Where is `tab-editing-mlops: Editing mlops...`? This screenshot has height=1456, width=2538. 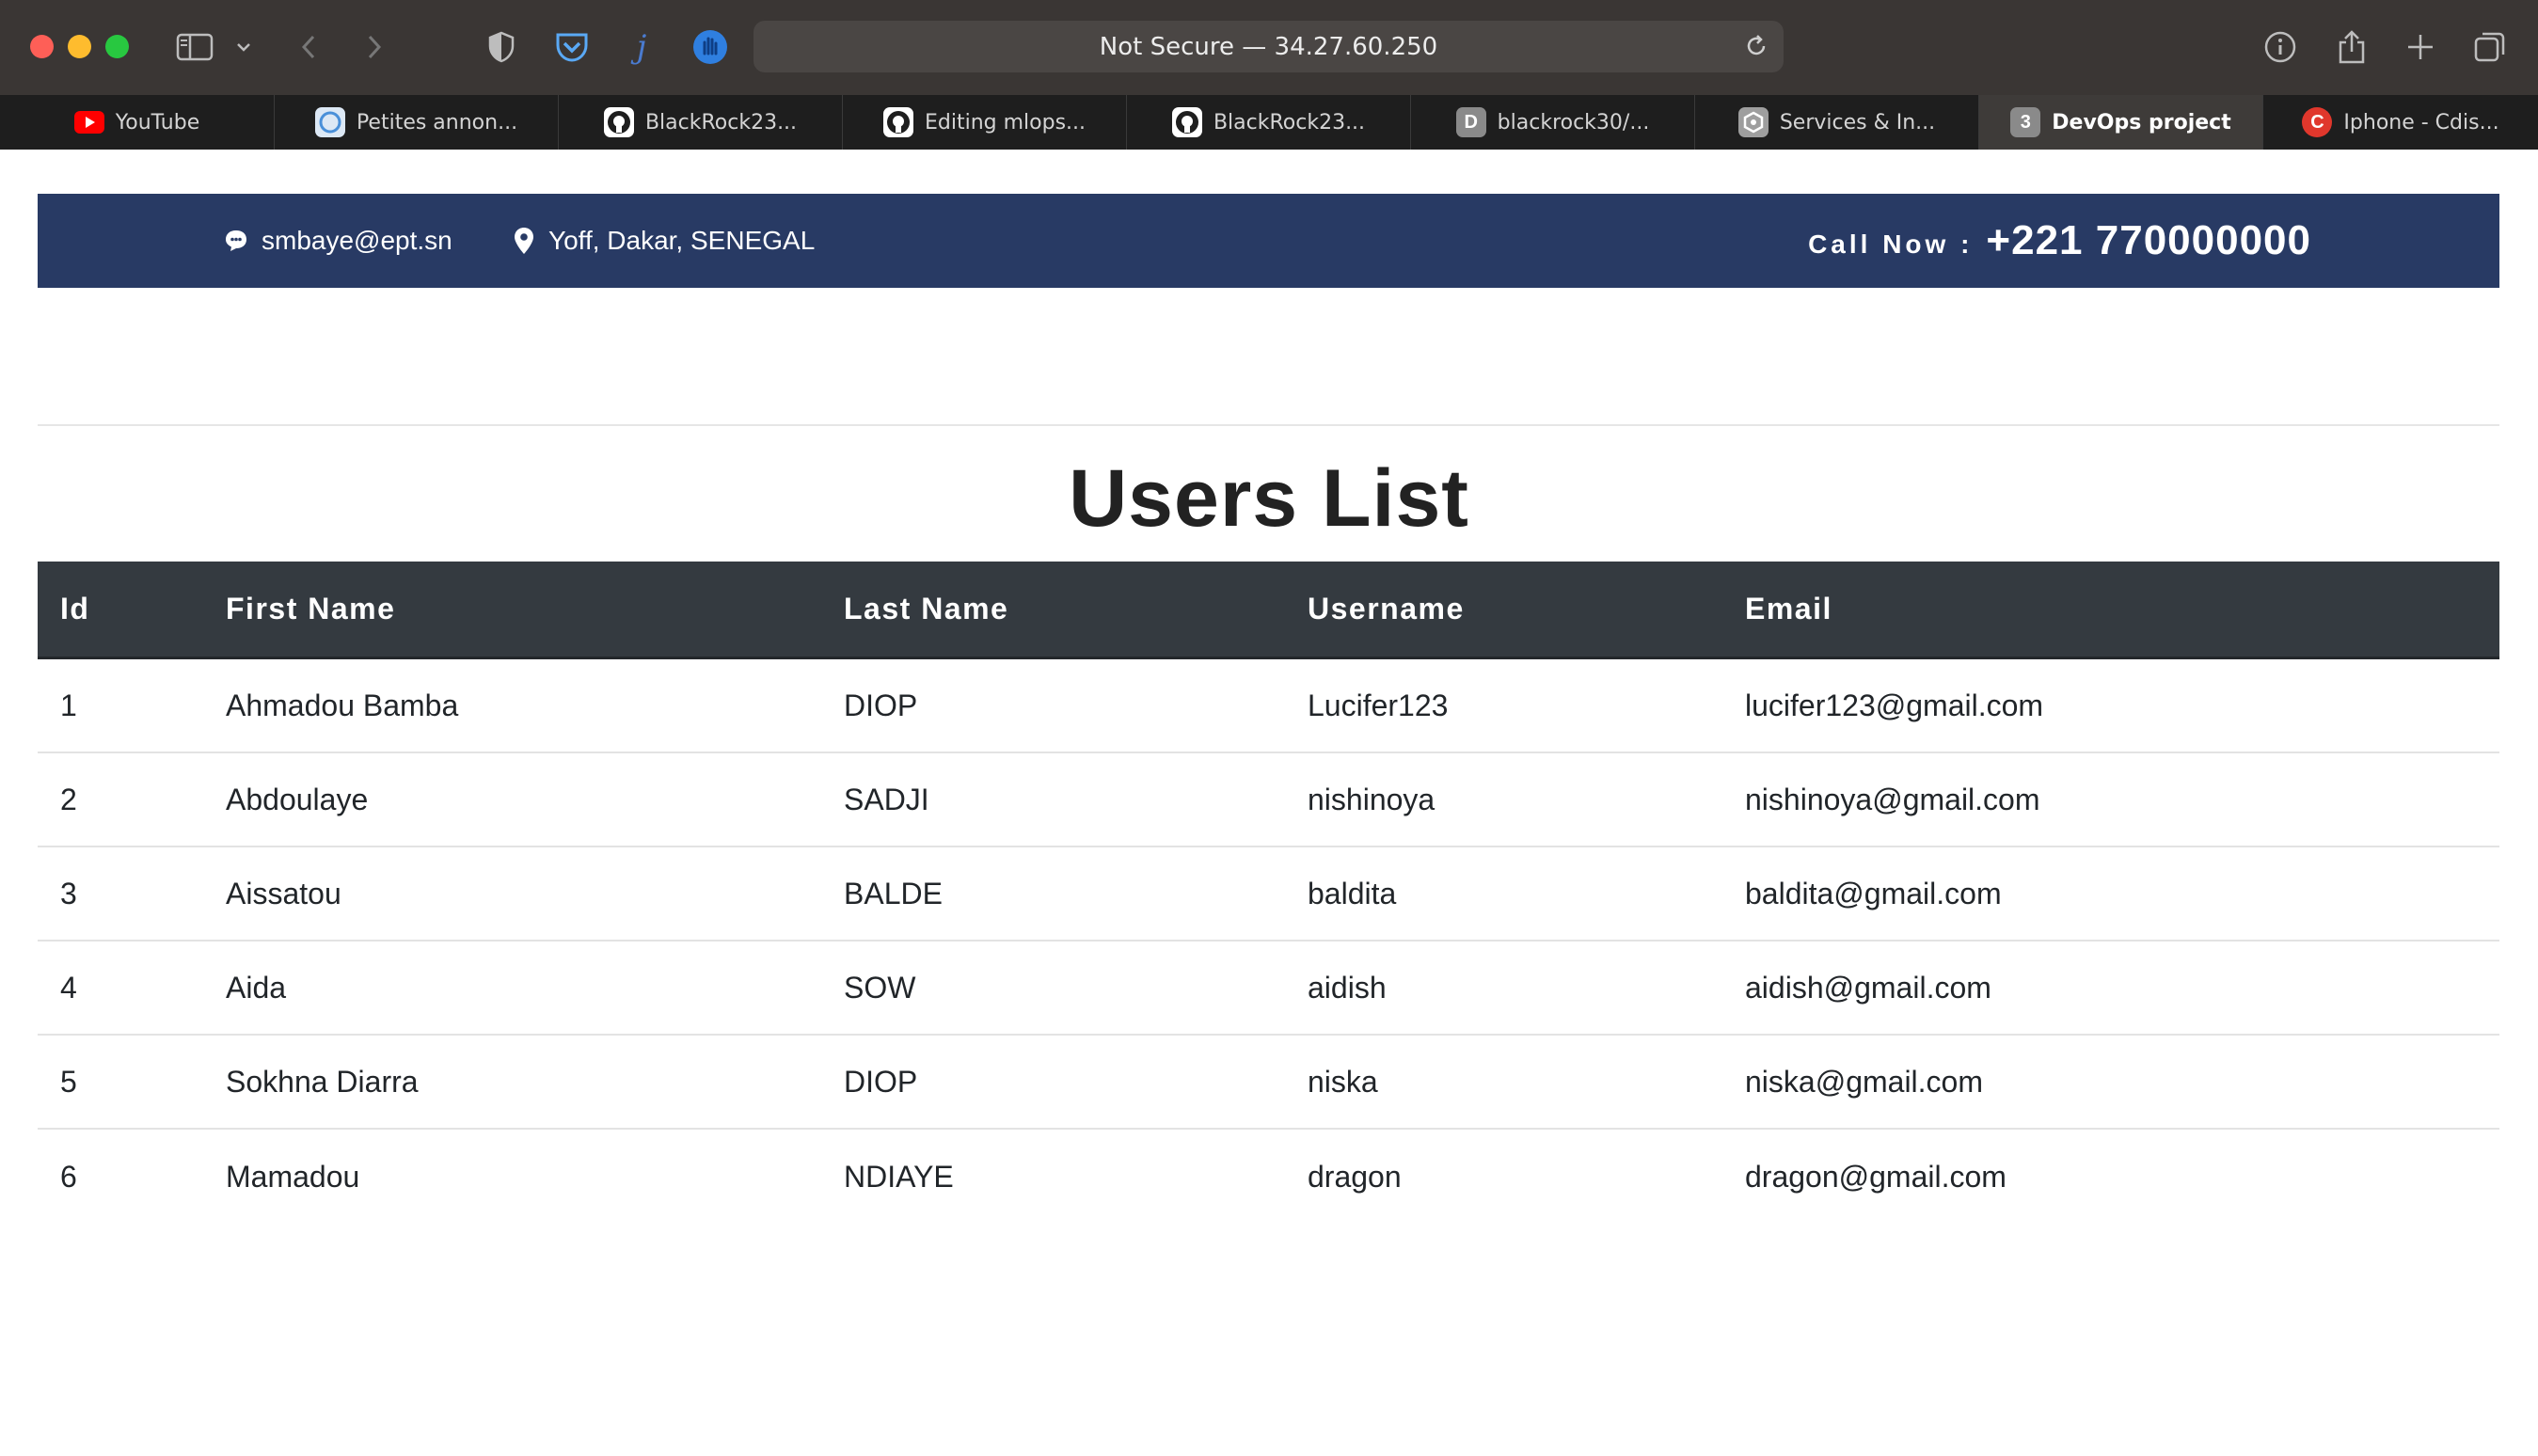 tab-editing-mlops: Editing mlops... is located at coordinates (985, 122).